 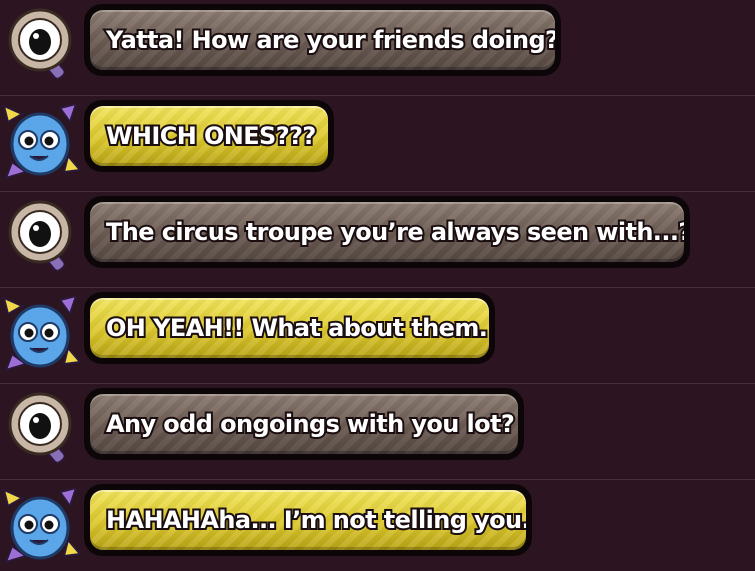 I want to click on message-bubble: OH YEAH!! What about them., so click(x=289, y=328).